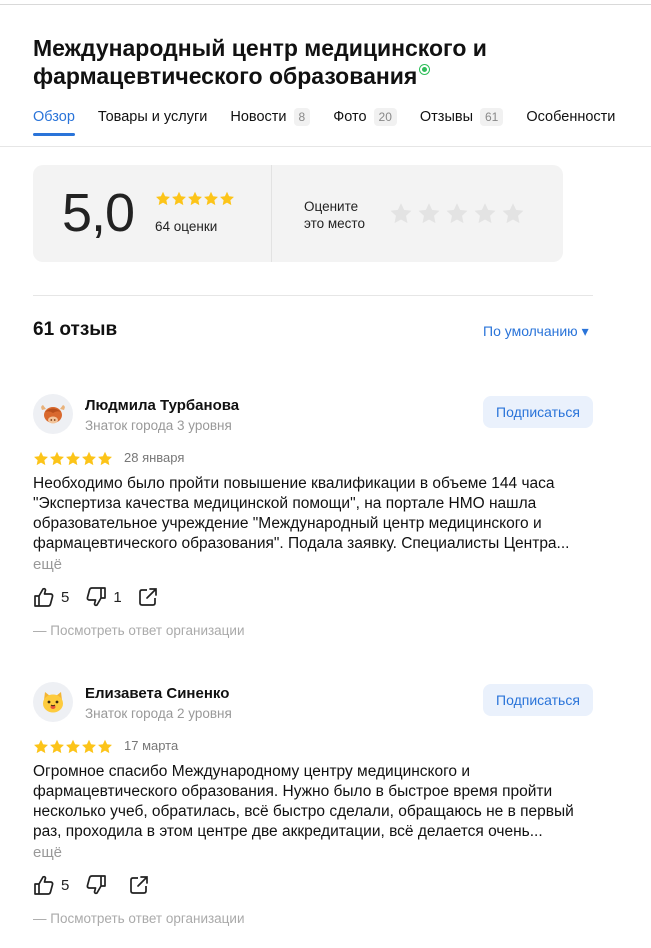 This screenshot has width=651, height=948. I want to click on author-level: Знаток города 2 уровня, so click(158, 713).